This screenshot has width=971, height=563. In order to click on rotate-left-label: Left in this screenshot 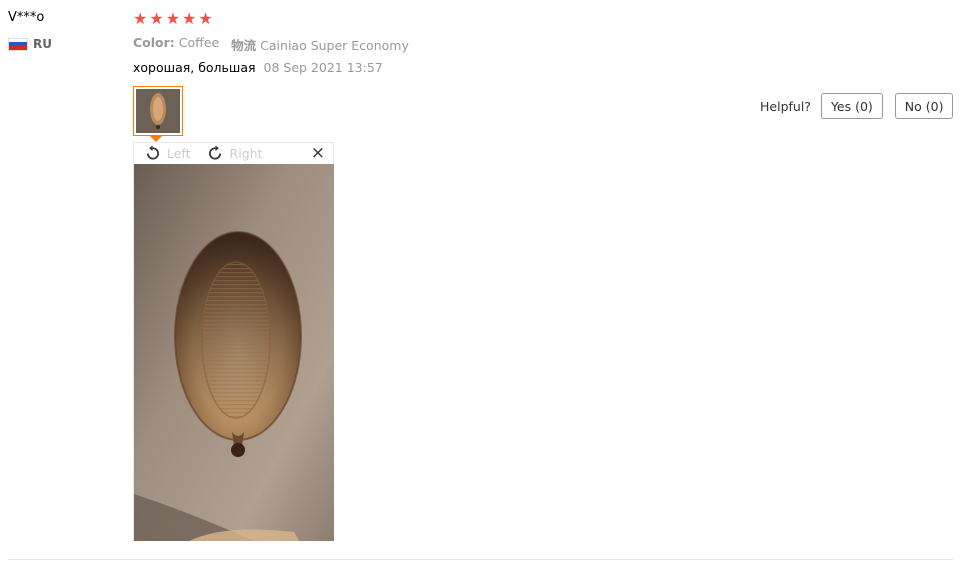, I will do `click(179, 153)`.